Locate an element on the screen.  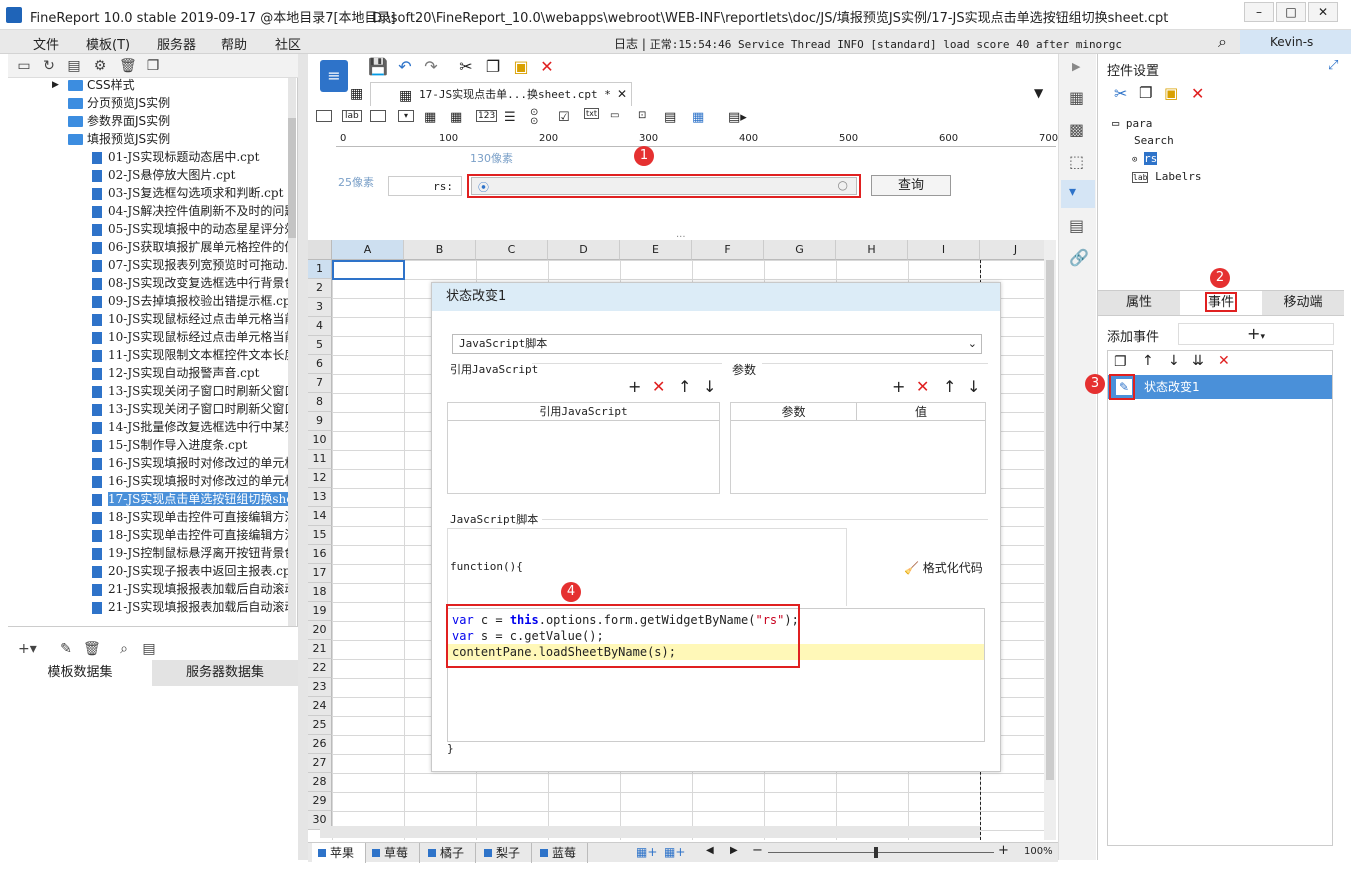
event-item: 状态改变1 is located at coordinates (1220, 387).